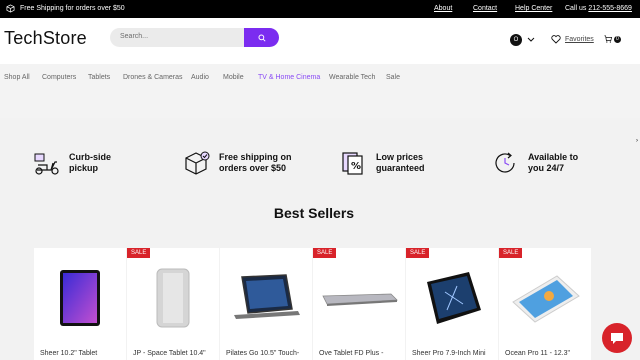 The width and height of the screenshot is (640, 360). Describe the element at coordinates (579, 39) in the screenshot. I see `favorites-label: Favorites` at that location.